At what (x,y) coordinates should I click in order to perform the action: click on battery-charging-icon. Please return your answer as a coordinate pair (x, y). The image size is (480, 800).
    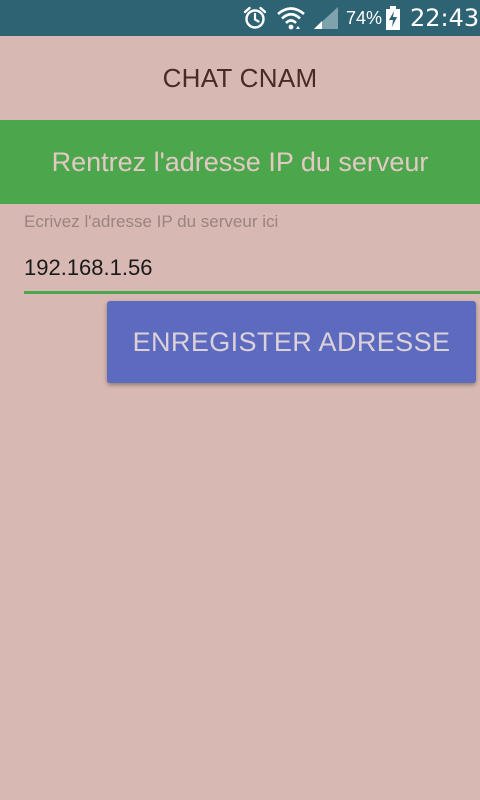
    Looking at the image, I should click on (393, 18).